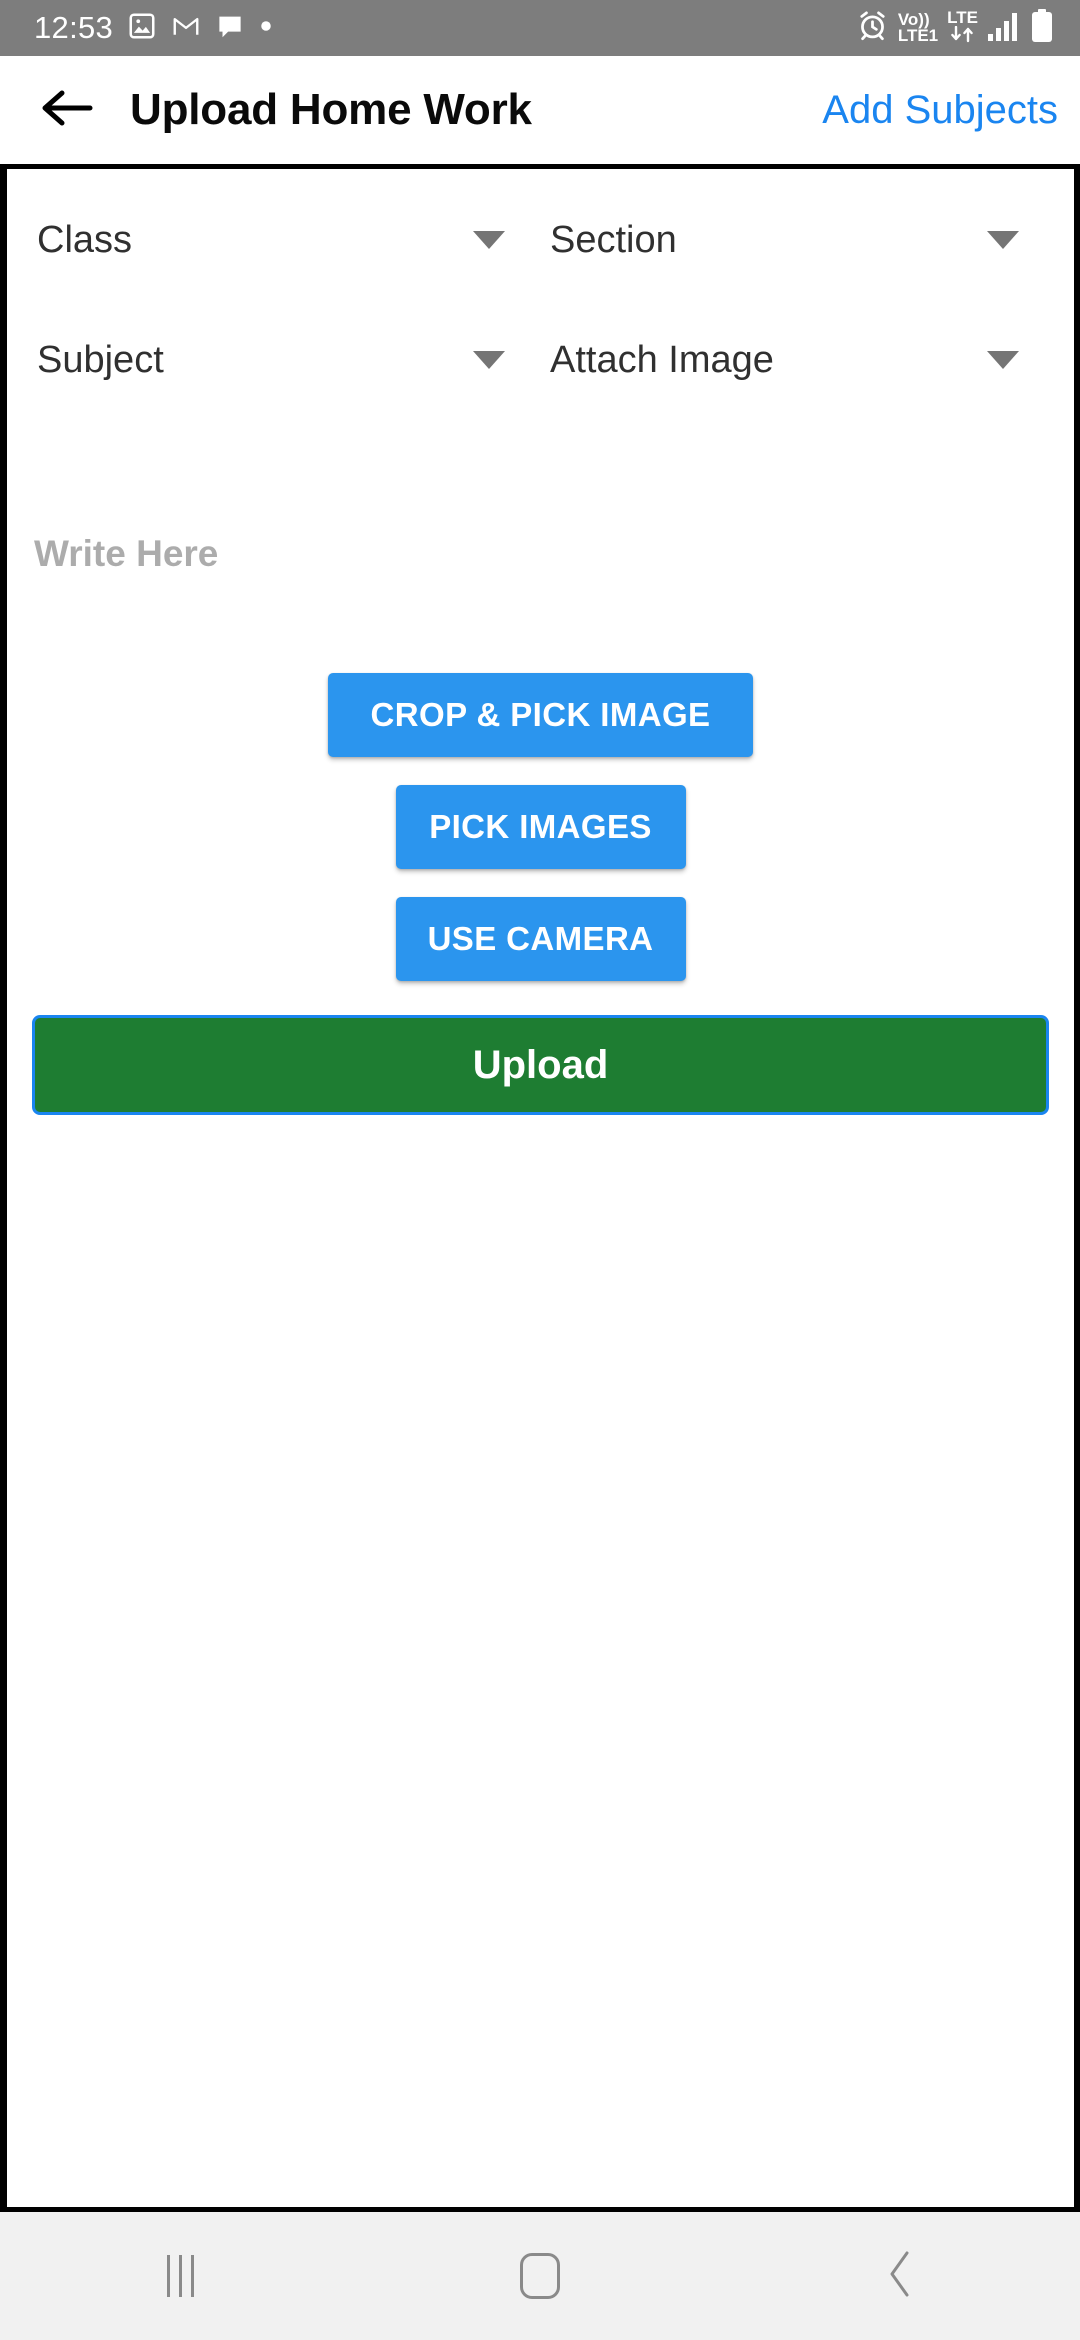  What do you see at coordinates (100, 359) in the screenshot?
I see `subject-dropdown-label: Subject` at bounding box center [100, 359].